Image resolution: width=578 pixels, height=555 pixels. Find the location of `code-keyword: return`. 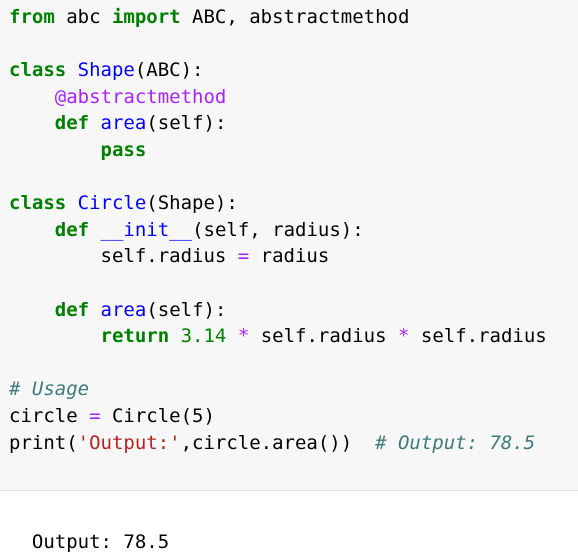

code-keyword: return is located at coordinates (135, 336).